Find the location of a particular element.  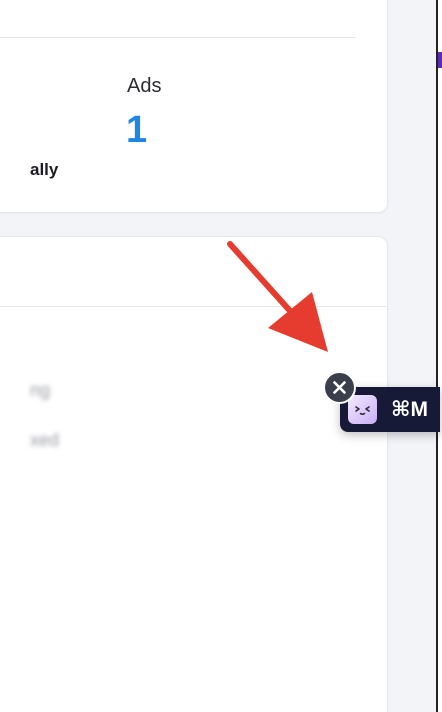

rail-accent-mark is located at coordinates (440, 60).